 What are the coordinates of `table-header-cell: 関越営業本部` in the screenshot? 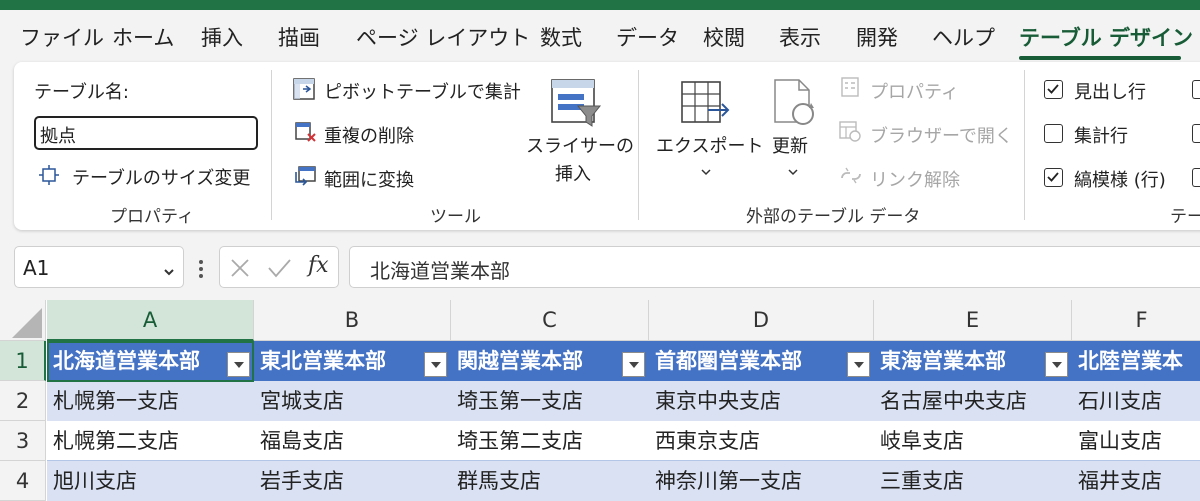 It's located at (550, 361).